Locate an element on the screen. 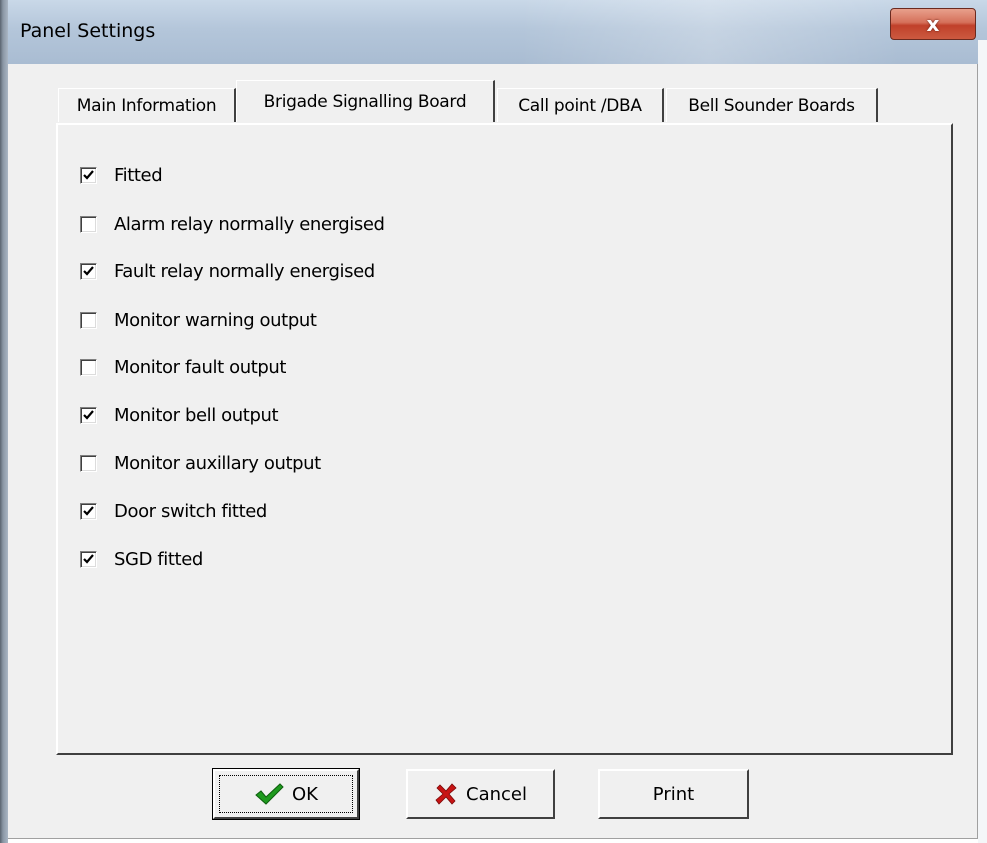 This screenshot has width=987, height=843. checkbox-label: Door switch fitted is located at coordinates (190, 511).